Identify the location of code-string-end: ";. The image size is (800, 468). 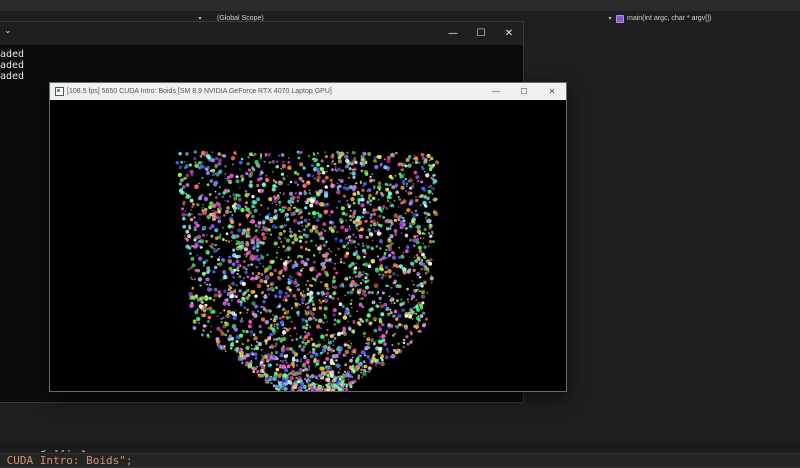
(125, 460).